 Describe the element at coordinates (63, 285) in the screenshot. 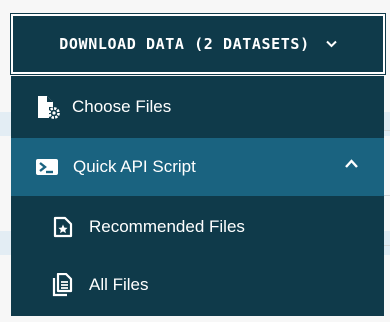

I see `files-icon` at that location.